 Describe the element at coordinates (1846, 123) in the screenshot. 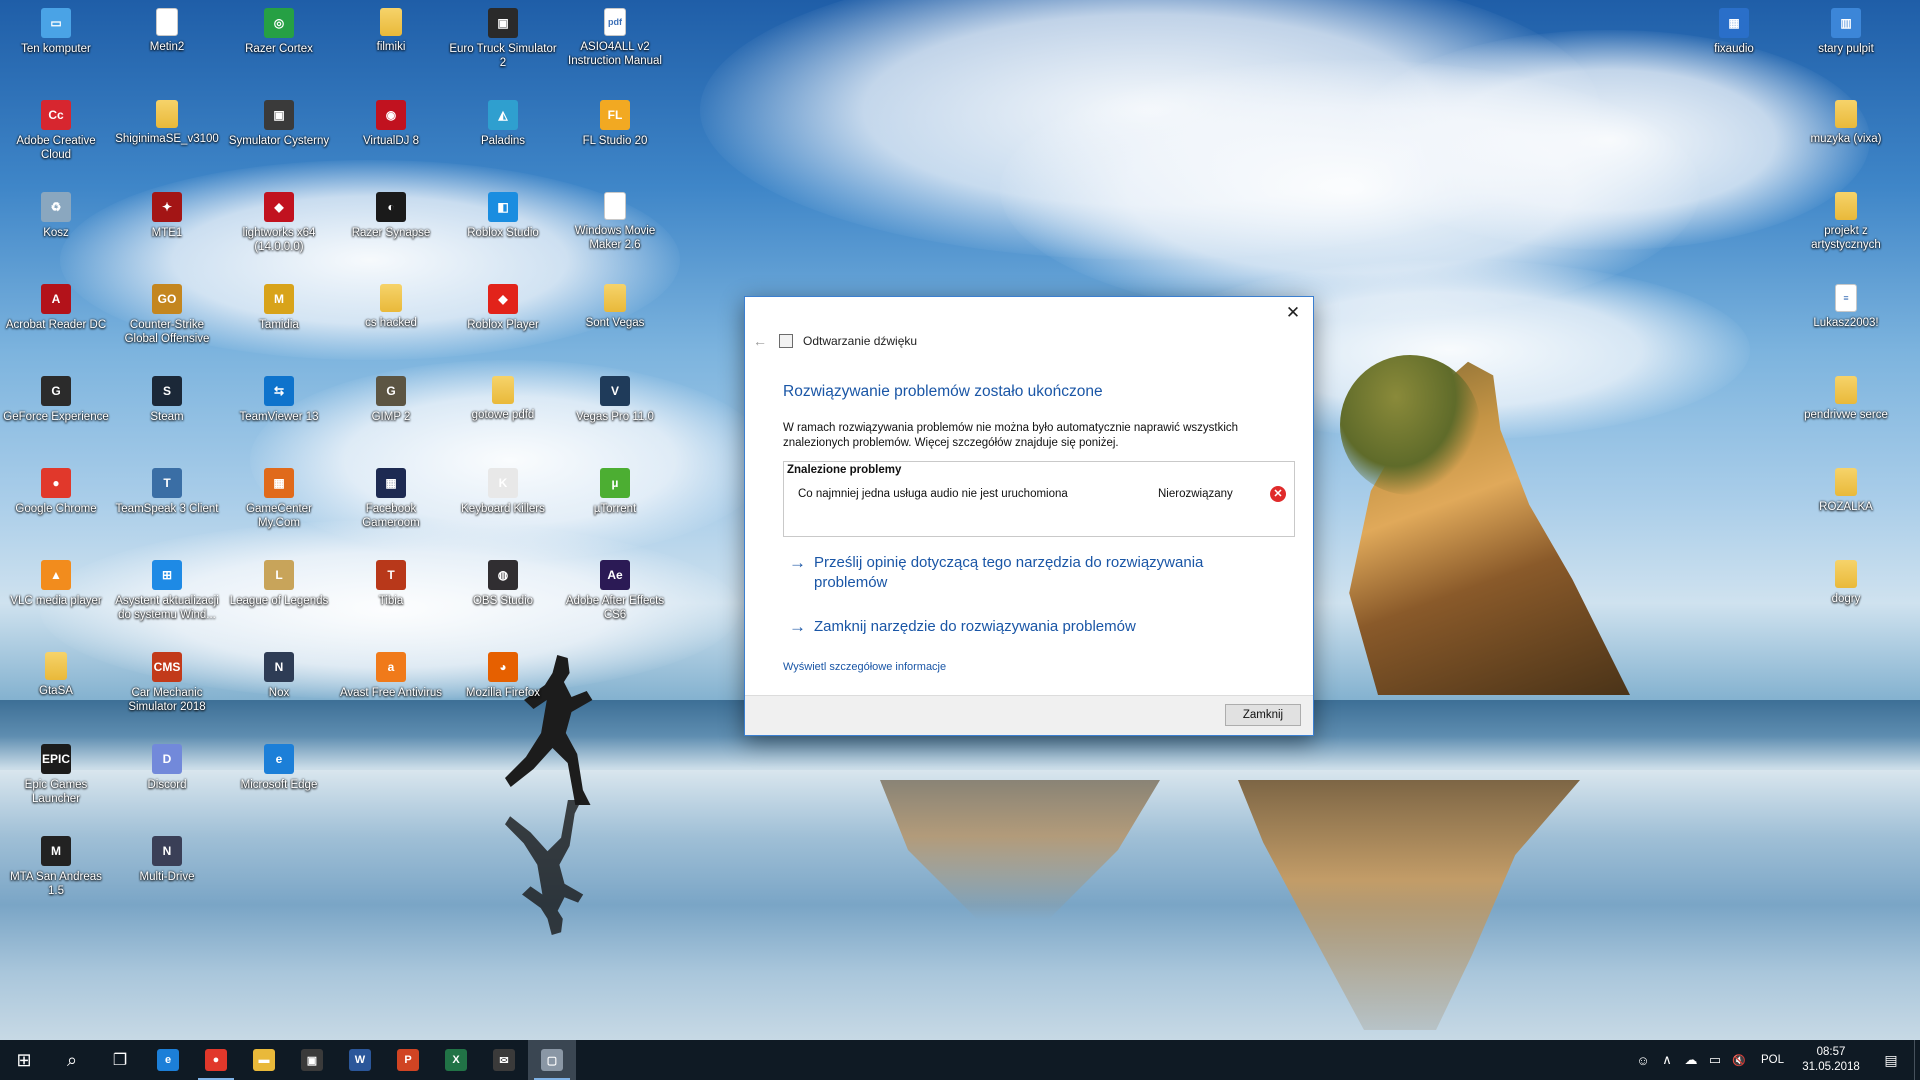

I see `desktop-icon: muzyka (vixa)` at that location.